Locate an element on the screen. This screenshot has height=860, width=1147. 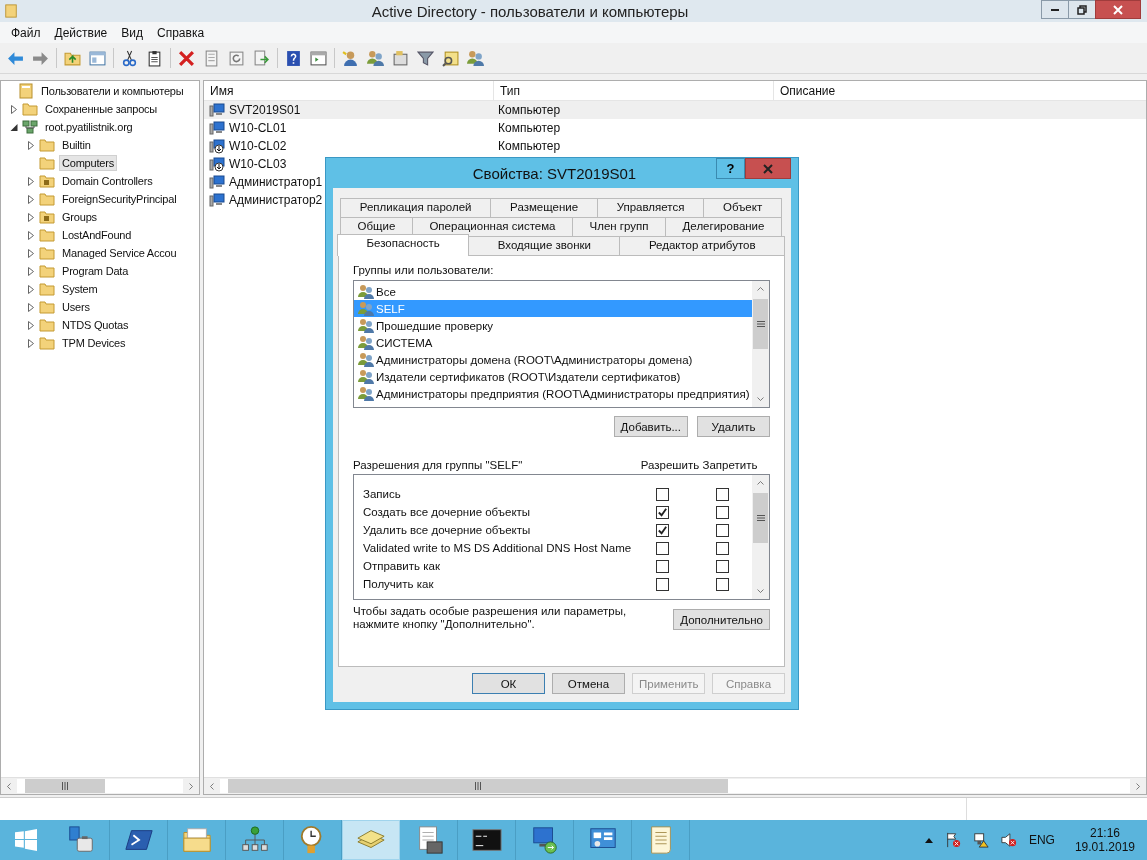
table-cell: Администратор1 is located at coordinates (276, 182).